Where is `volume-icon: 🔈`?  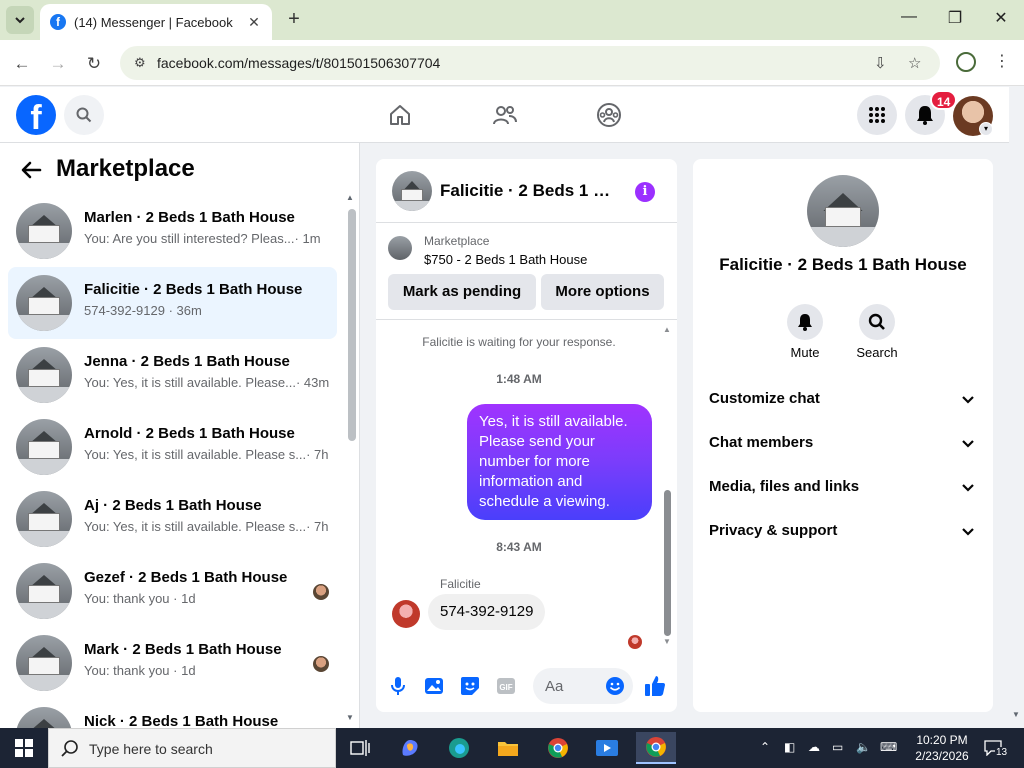
volume-icon: 🔈 is located at coordinates (863, 747).